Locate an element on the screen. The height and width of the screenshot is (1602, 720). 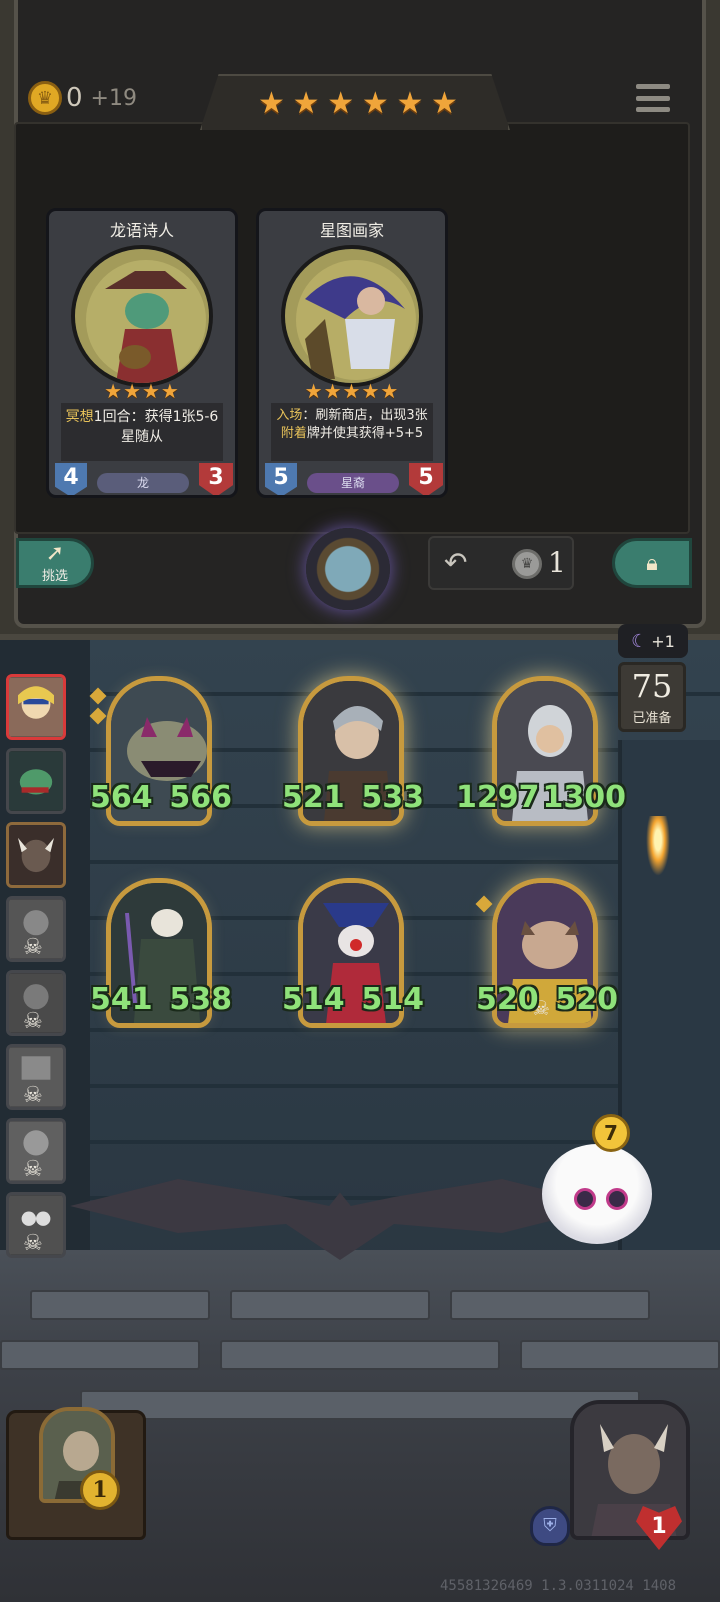
torch-flame-icon is located at coordinates (658, 846).